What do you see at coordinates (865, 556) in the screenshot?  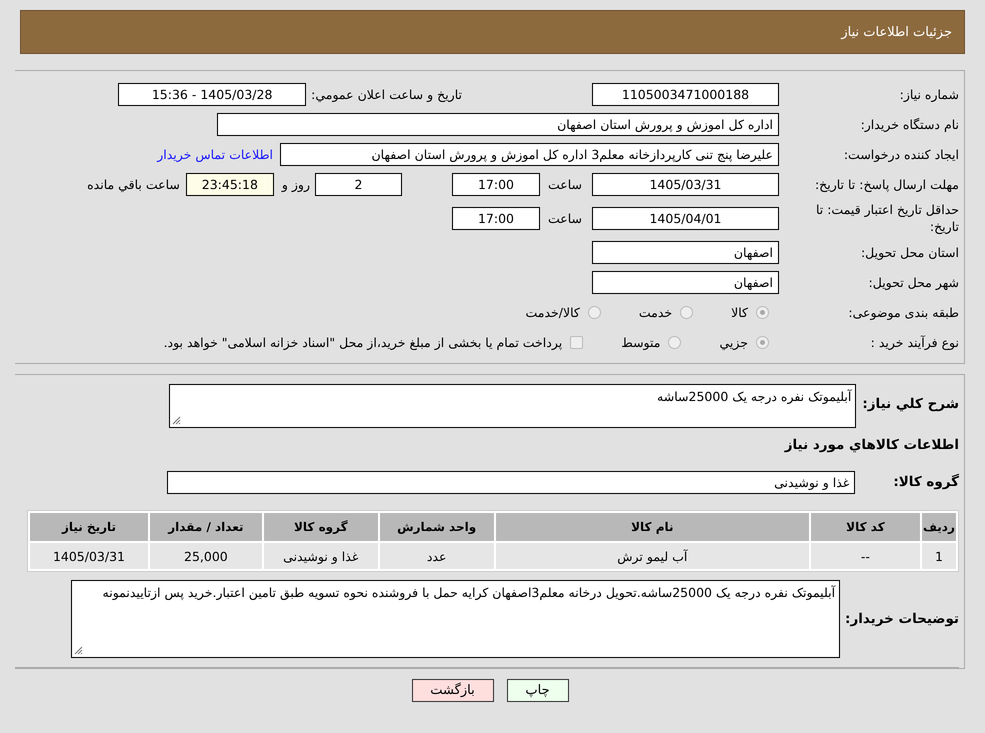 I see `table-cell: --` at bounding box center [865, 556].